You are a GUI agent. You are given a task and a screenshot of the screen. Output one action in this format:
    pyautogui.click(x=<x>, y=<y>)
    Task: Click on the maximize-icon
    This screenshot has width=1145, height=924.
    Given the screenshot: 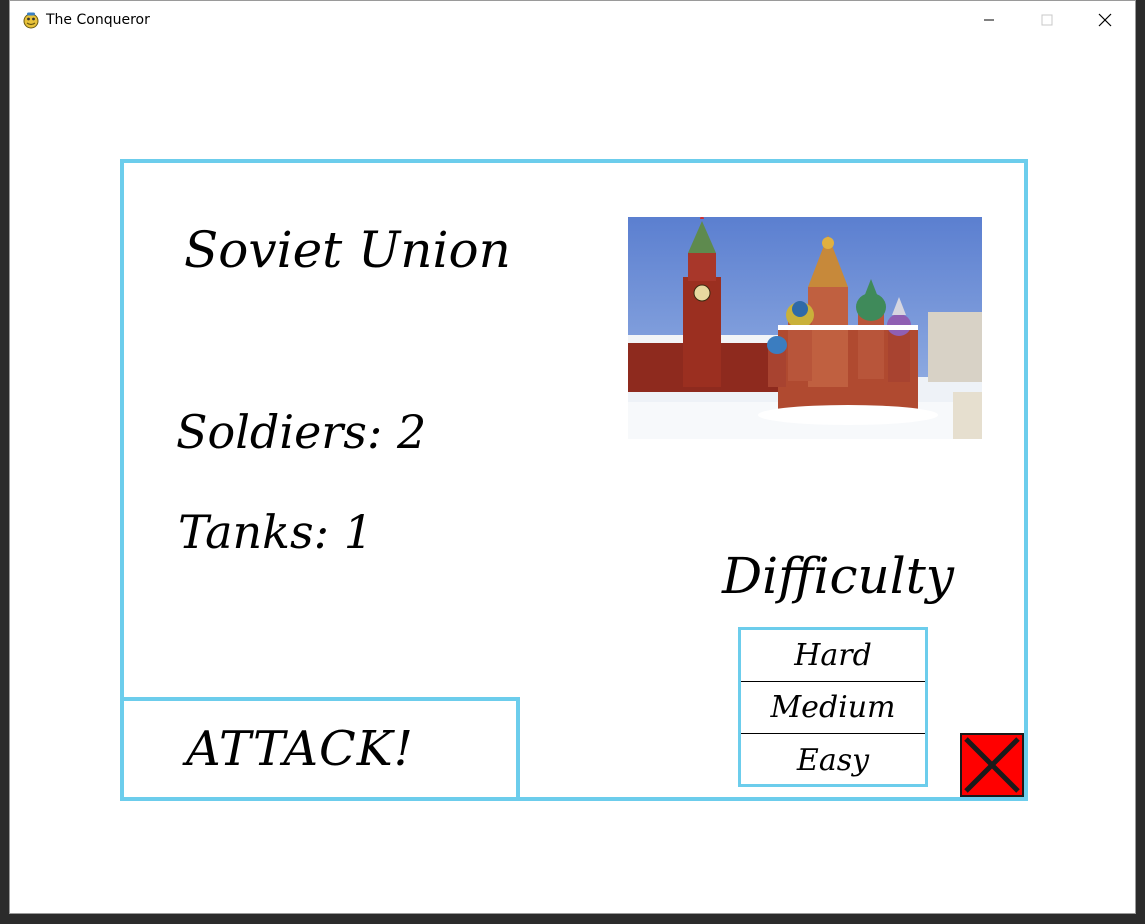 What is the action you would take?
    pyautogui.click(x=1047, y=20)
    